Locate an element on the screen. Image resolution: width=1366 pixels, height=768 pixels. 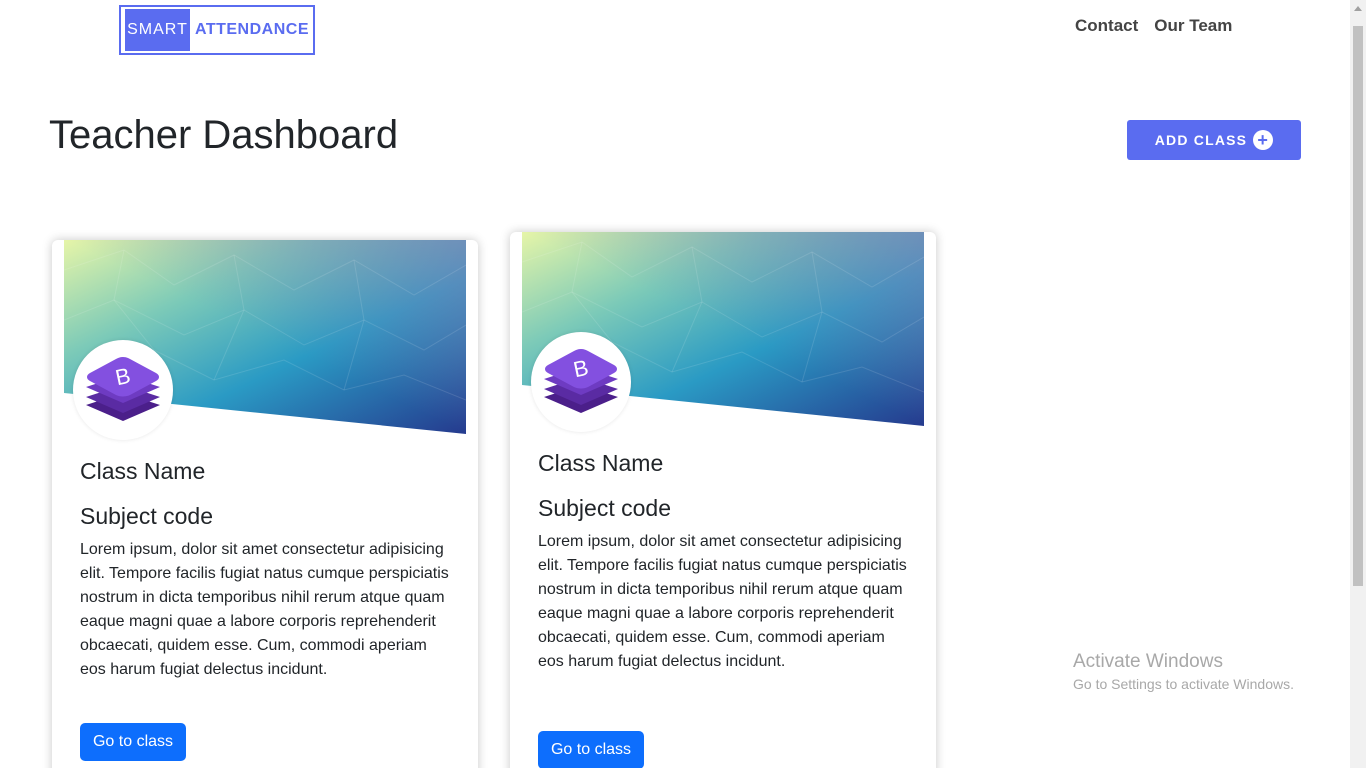
brand-logo: SMART ATTENDANCE is located at coordinates (217, 30).